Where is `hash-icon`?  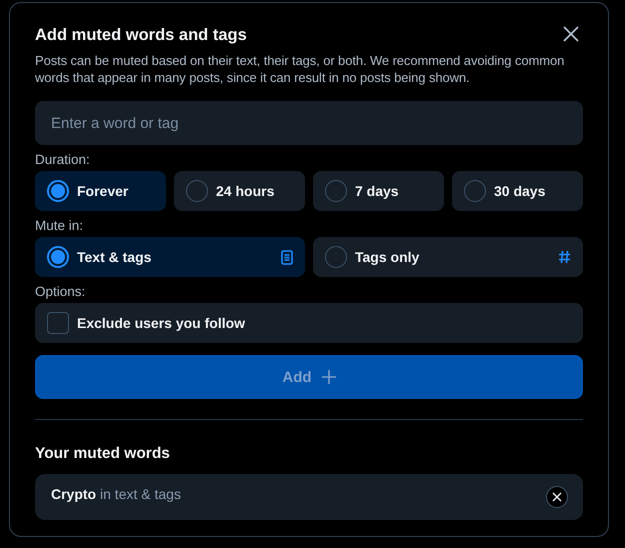
hash-icon is located at coordinates (564, 257).